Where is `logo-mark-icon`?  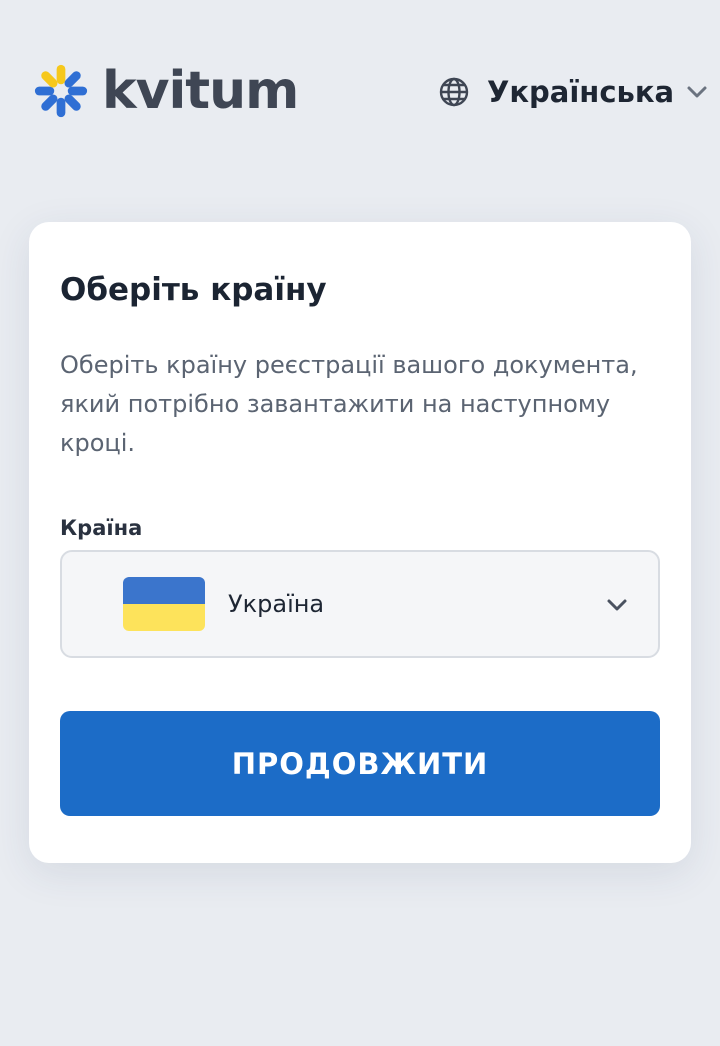
logo-mark-icon is located at coordinates (61, 91).